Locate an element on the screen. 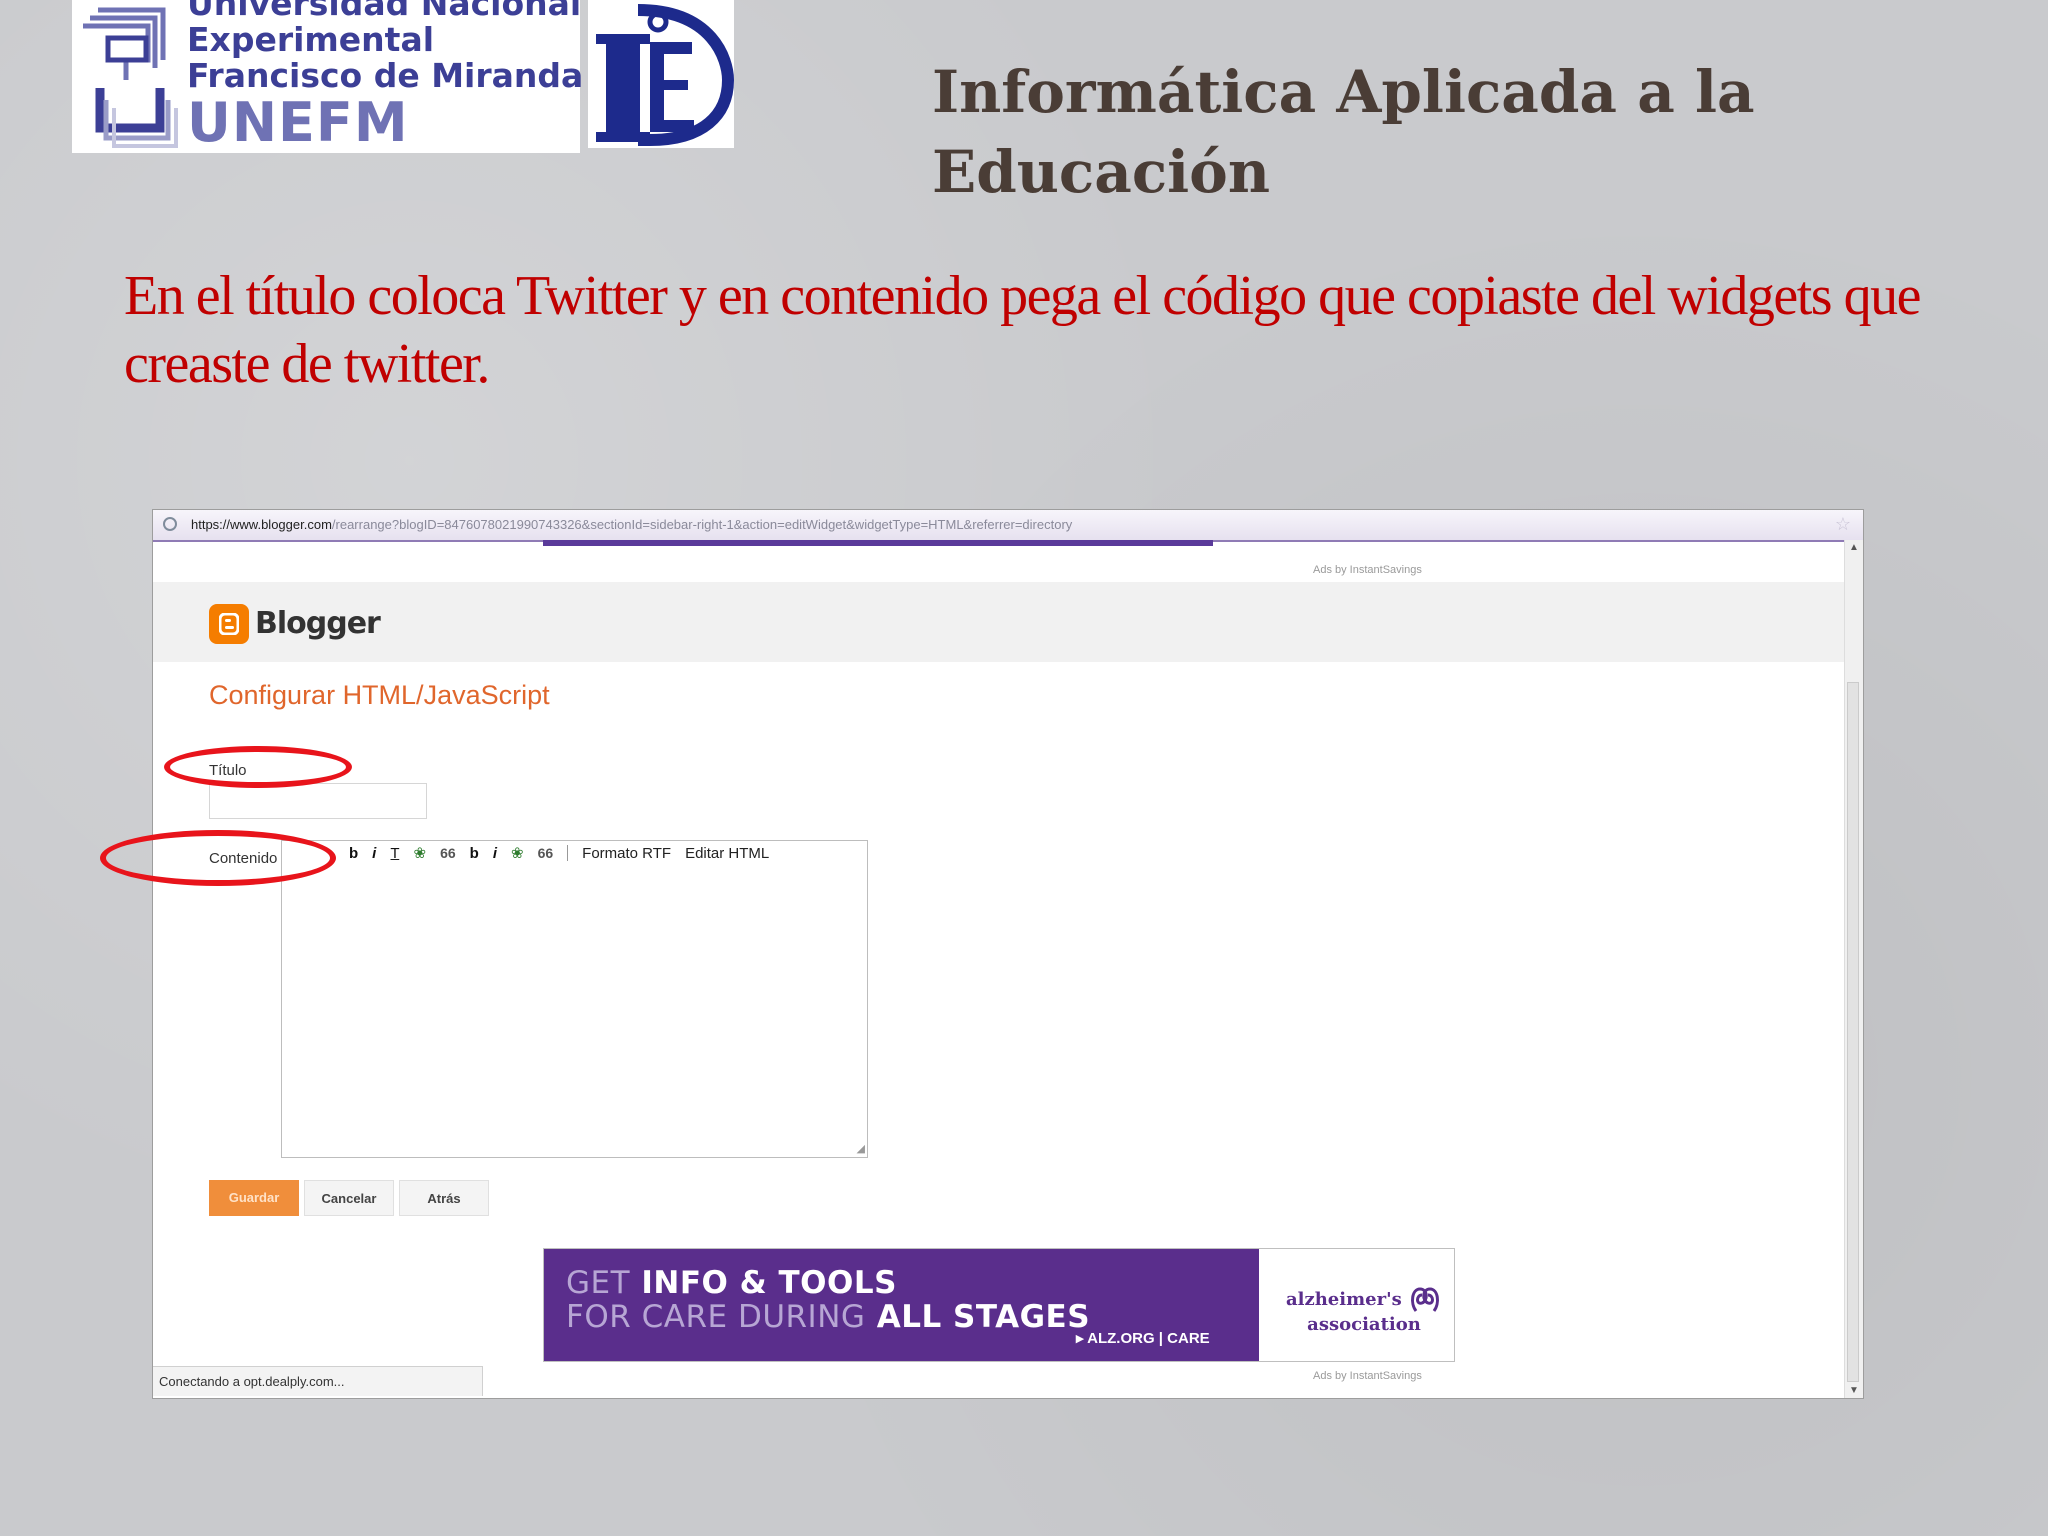 The image size is (2048, 1536). ad-line-2: FOR CARE DURING ALL STAGES is located at coordinates (828, 1317).